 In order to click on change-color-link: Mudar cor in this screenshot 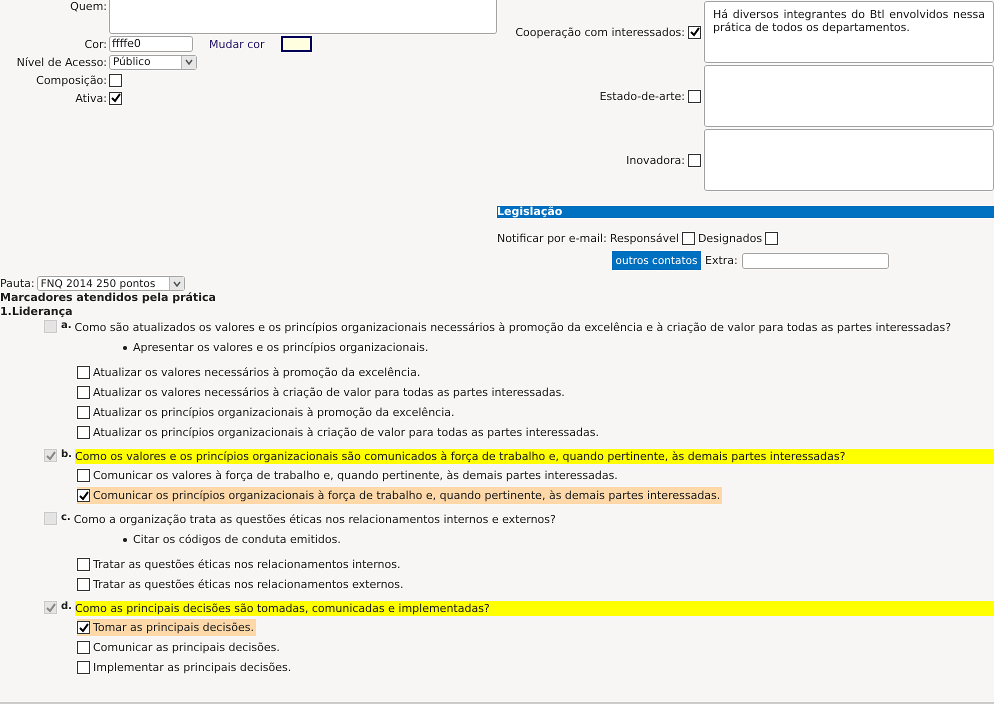, I will do `click(237, 44)`.